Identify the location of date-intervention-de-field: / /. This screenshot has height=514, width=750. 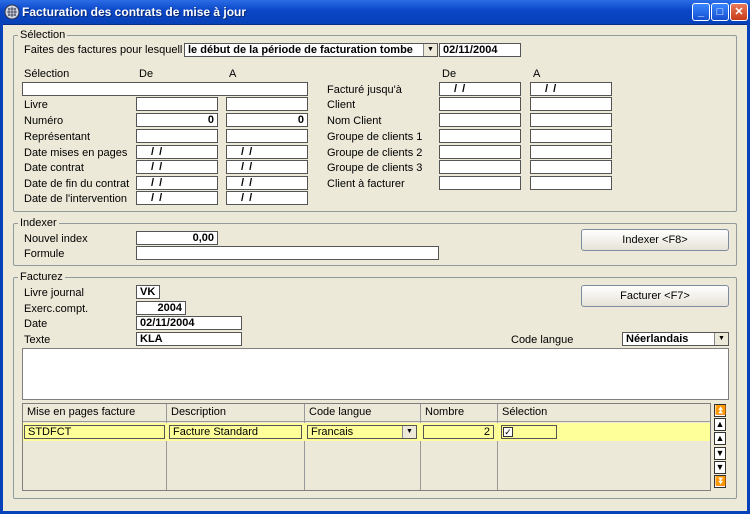
(177, 198).